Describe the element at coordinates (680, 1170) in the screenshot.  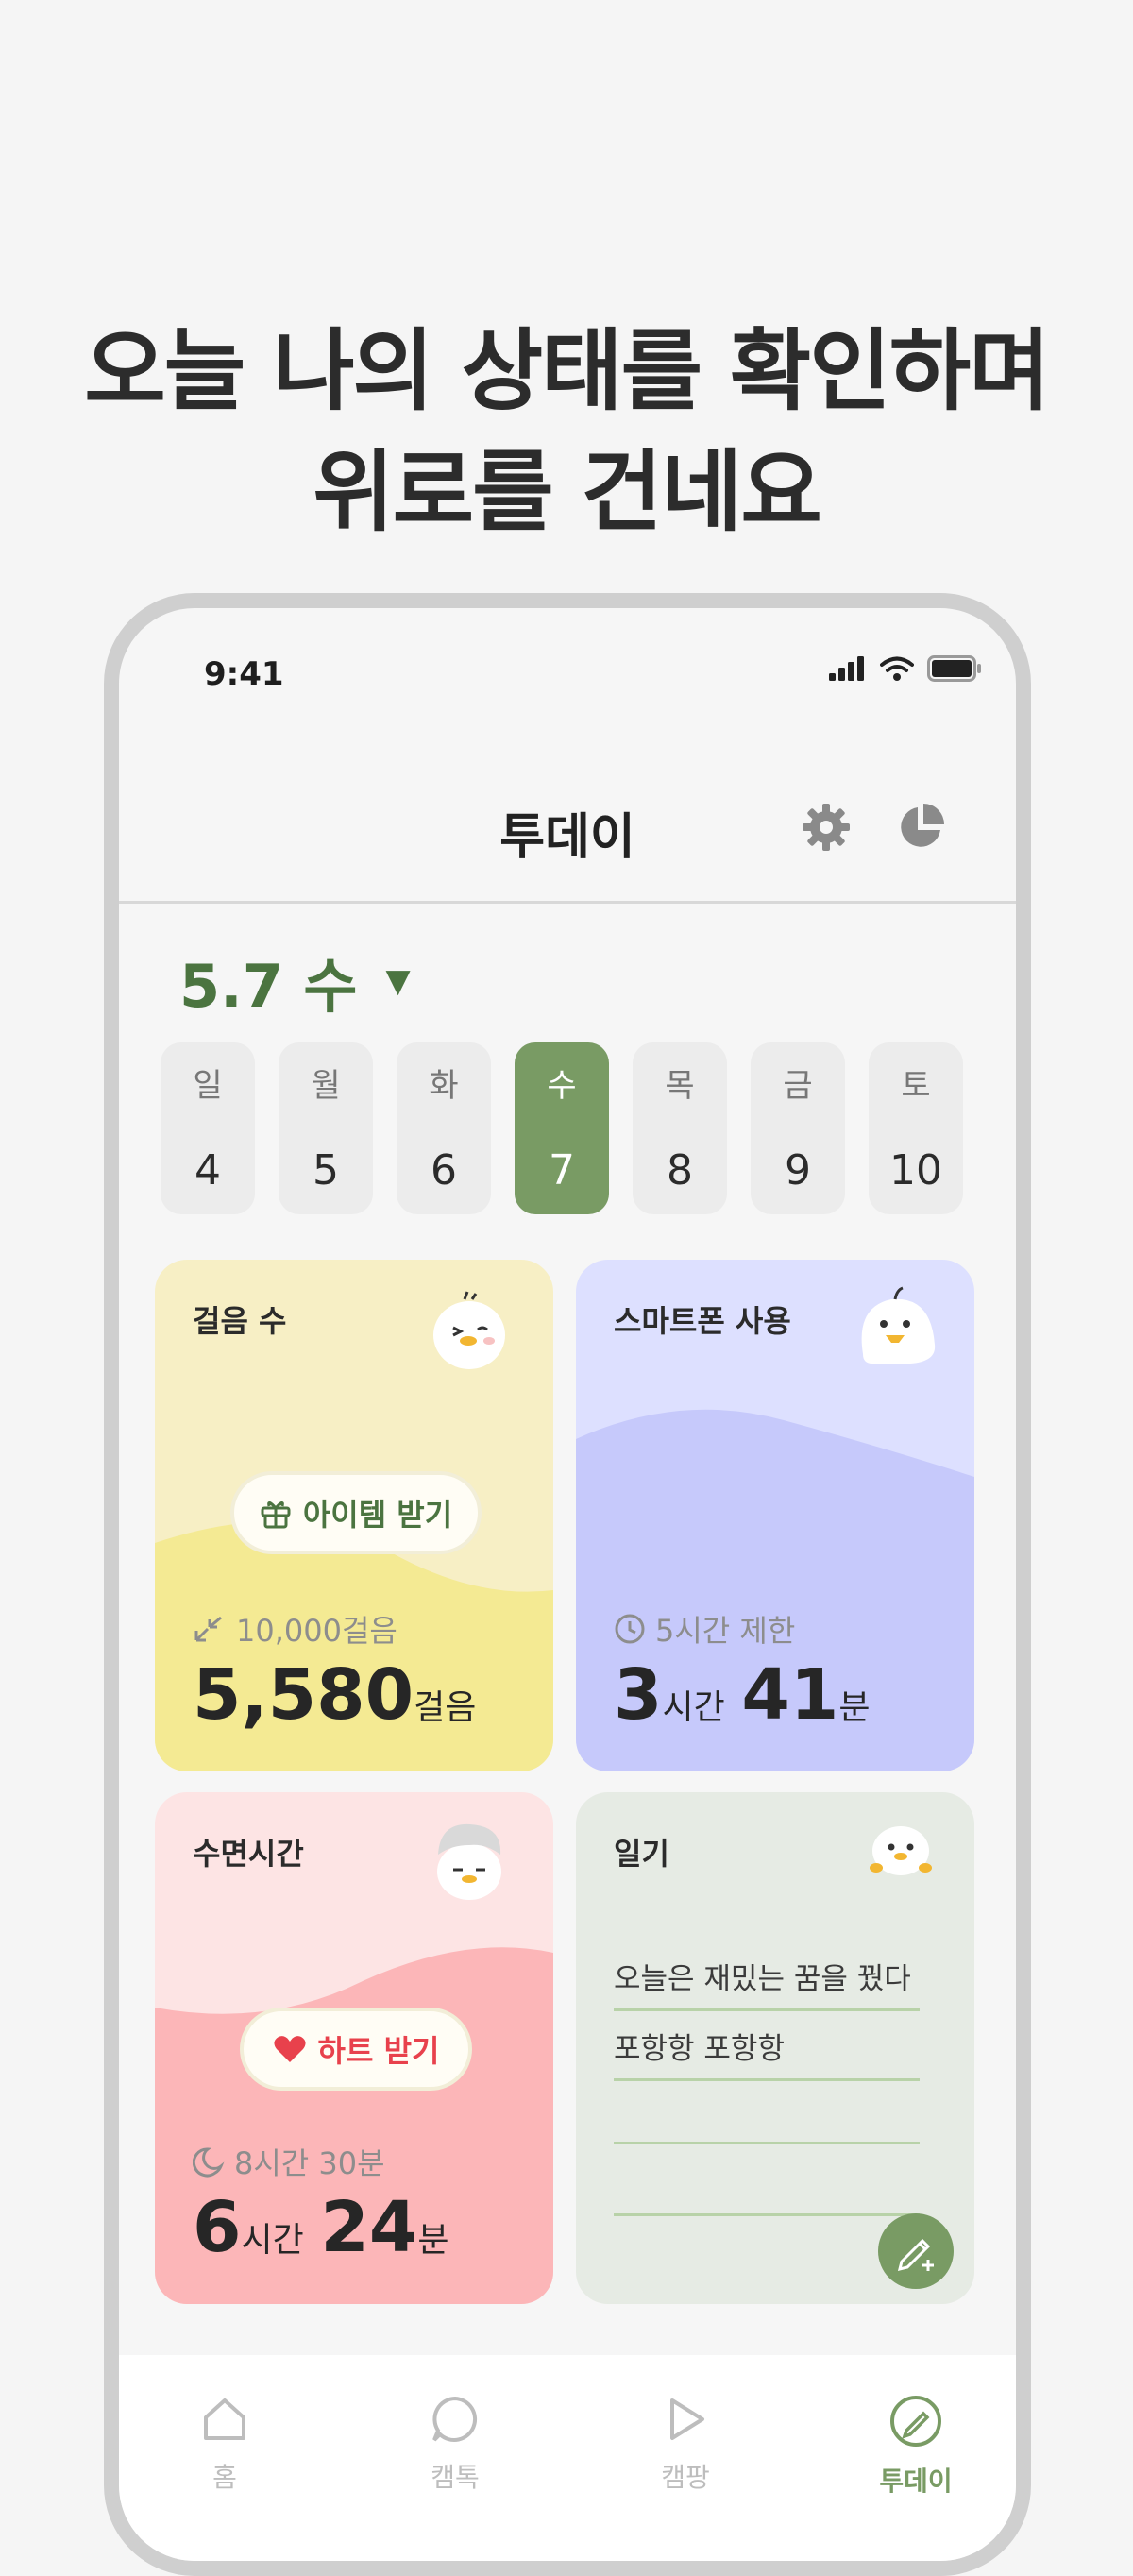
I see `day-number: 8` at that location.